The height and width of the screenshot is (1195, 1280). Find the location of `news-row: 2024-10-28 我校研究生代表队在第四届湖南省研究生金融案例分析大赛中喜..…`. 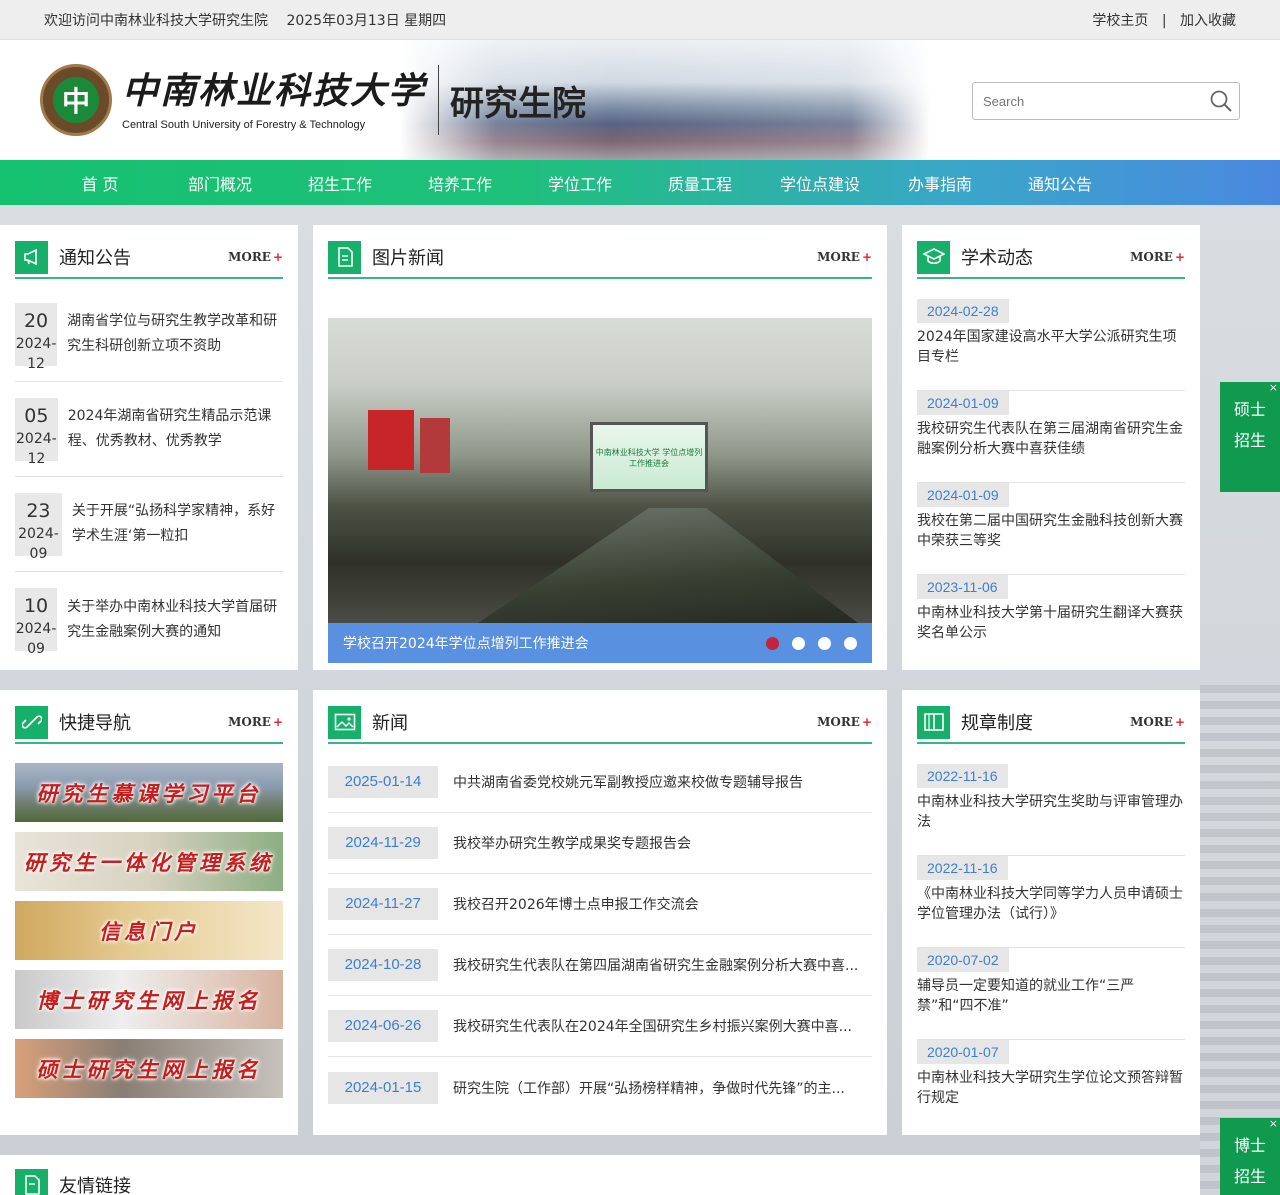

news-row: 2024-10-28 我校研究生代表队在第四届湖南省研究生金融案例分析大赛中喜..… is located at coordinates (600, 965).